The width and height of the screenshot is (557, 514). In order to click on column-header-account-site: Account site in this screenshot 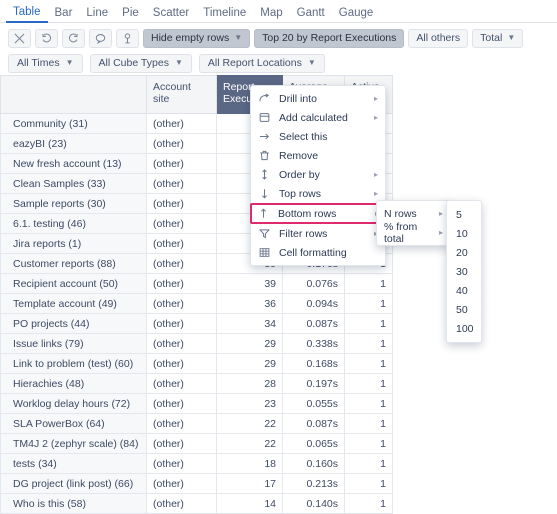, I will do `click(181, 94)`.